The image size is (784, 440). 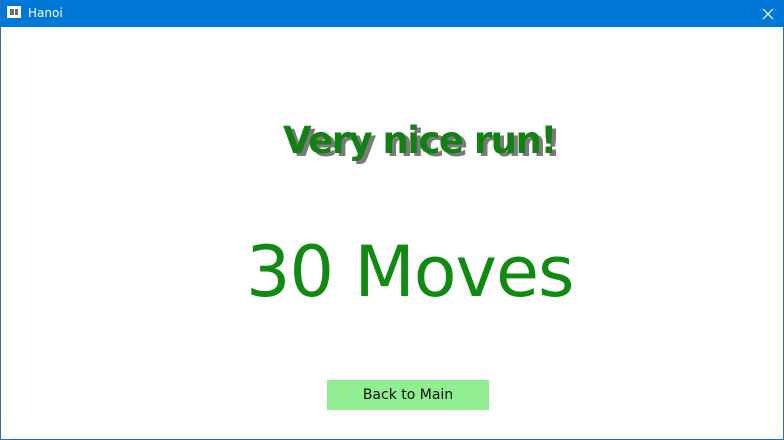 What do you see at coordinates (420, 140) in the screenshot?
I see `result-headline: Very nice run!` at bounding box center [420, 140].